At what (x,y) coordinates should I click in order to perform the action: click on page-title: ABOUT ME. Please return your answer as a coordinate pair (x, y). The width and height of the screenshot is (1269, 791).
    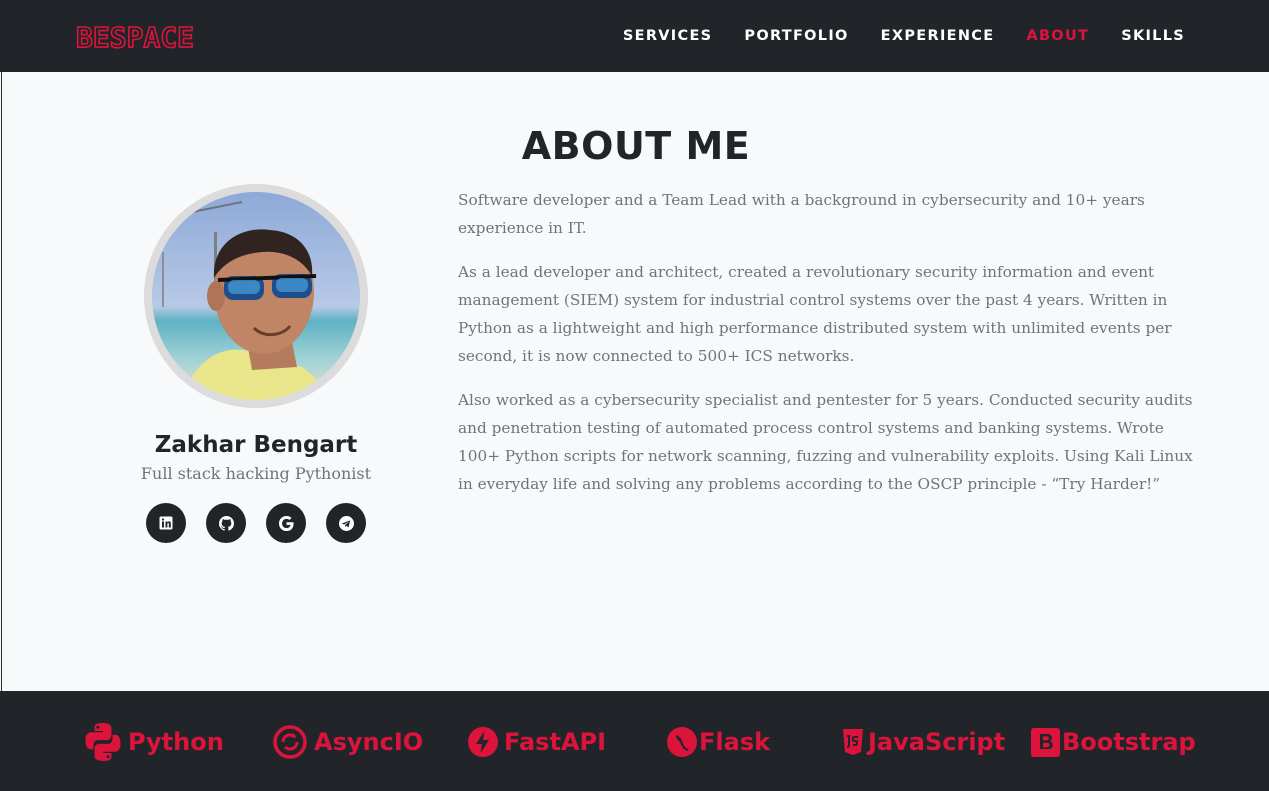
    Looking at the image, I should click on (636, 146).